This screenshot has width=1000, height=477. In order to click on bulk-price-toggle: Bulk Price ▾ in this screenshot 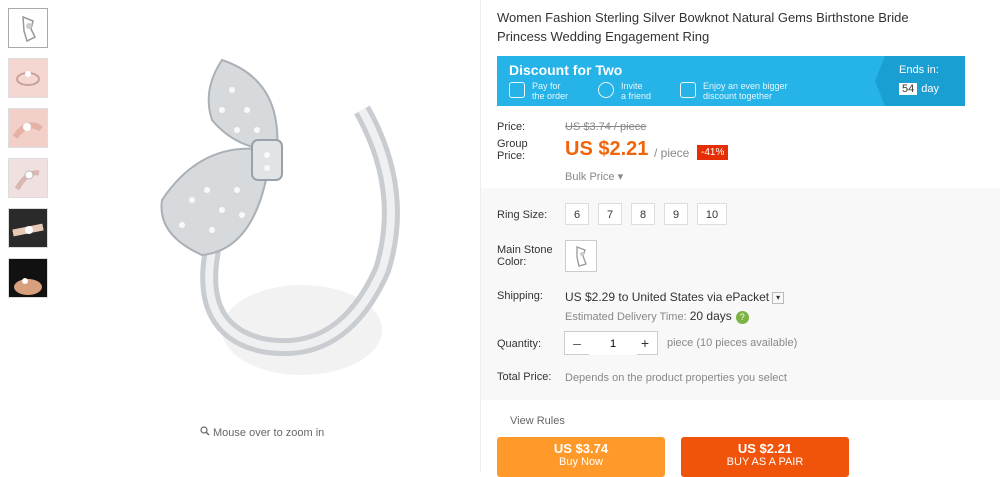, I will do `click(594, 176)`.